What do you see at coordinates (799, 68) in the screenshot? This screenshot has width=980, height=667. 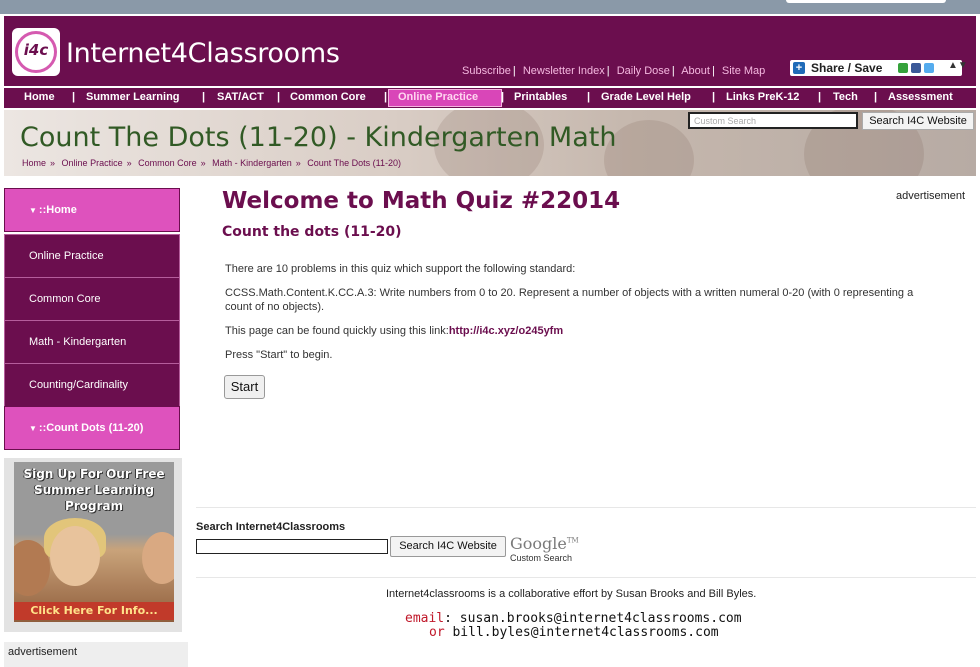 I see `share-plus-icon: +` at bounding box center [799, 68].